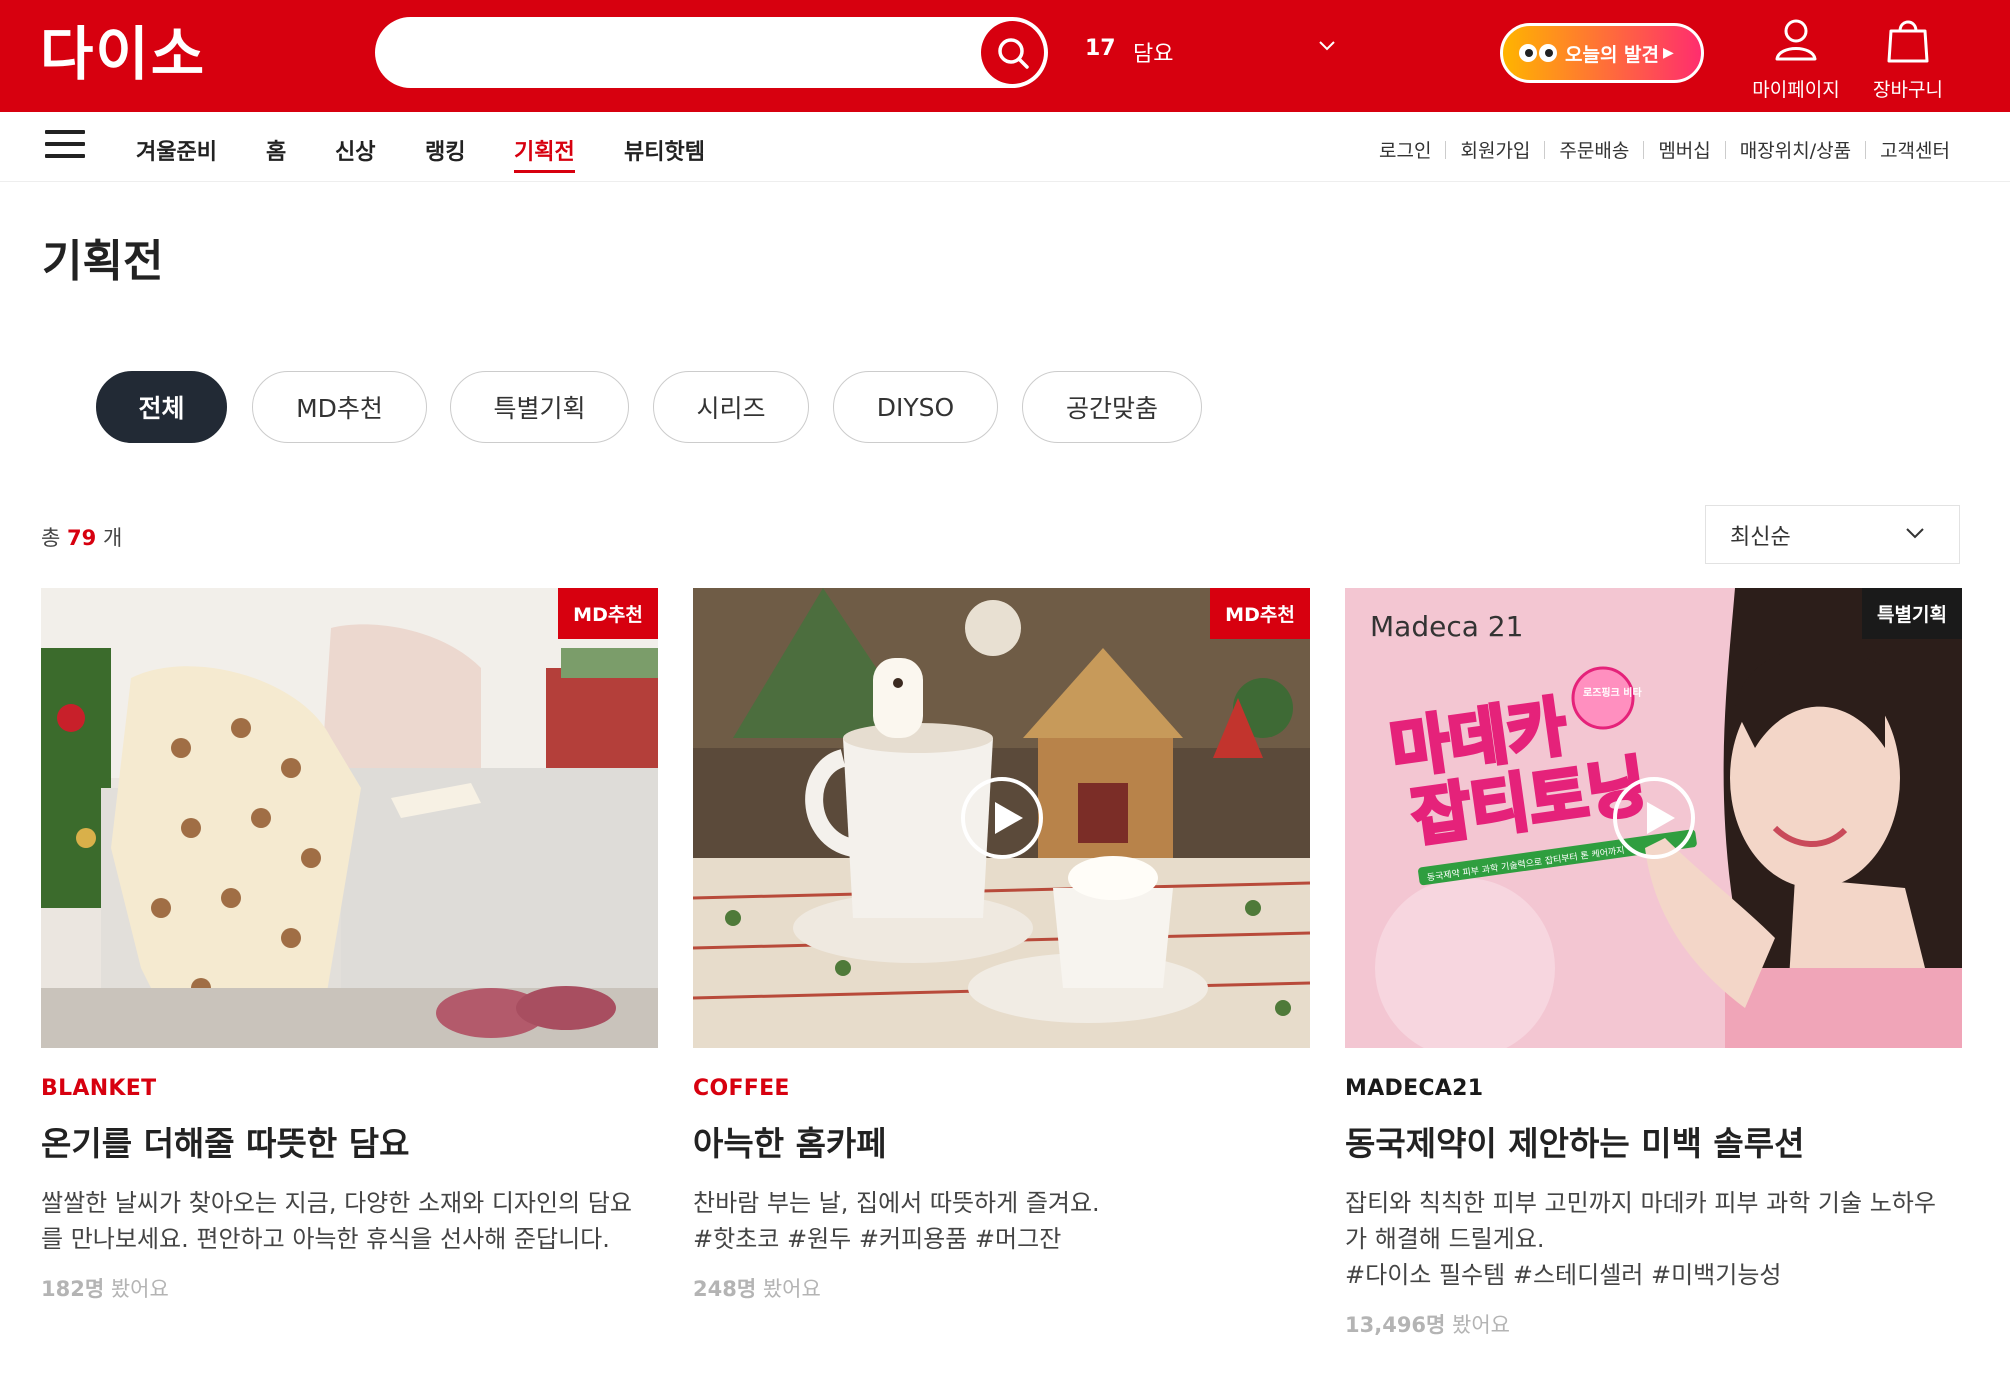  I want to click on active-tab-indicator, so click(544, 171).